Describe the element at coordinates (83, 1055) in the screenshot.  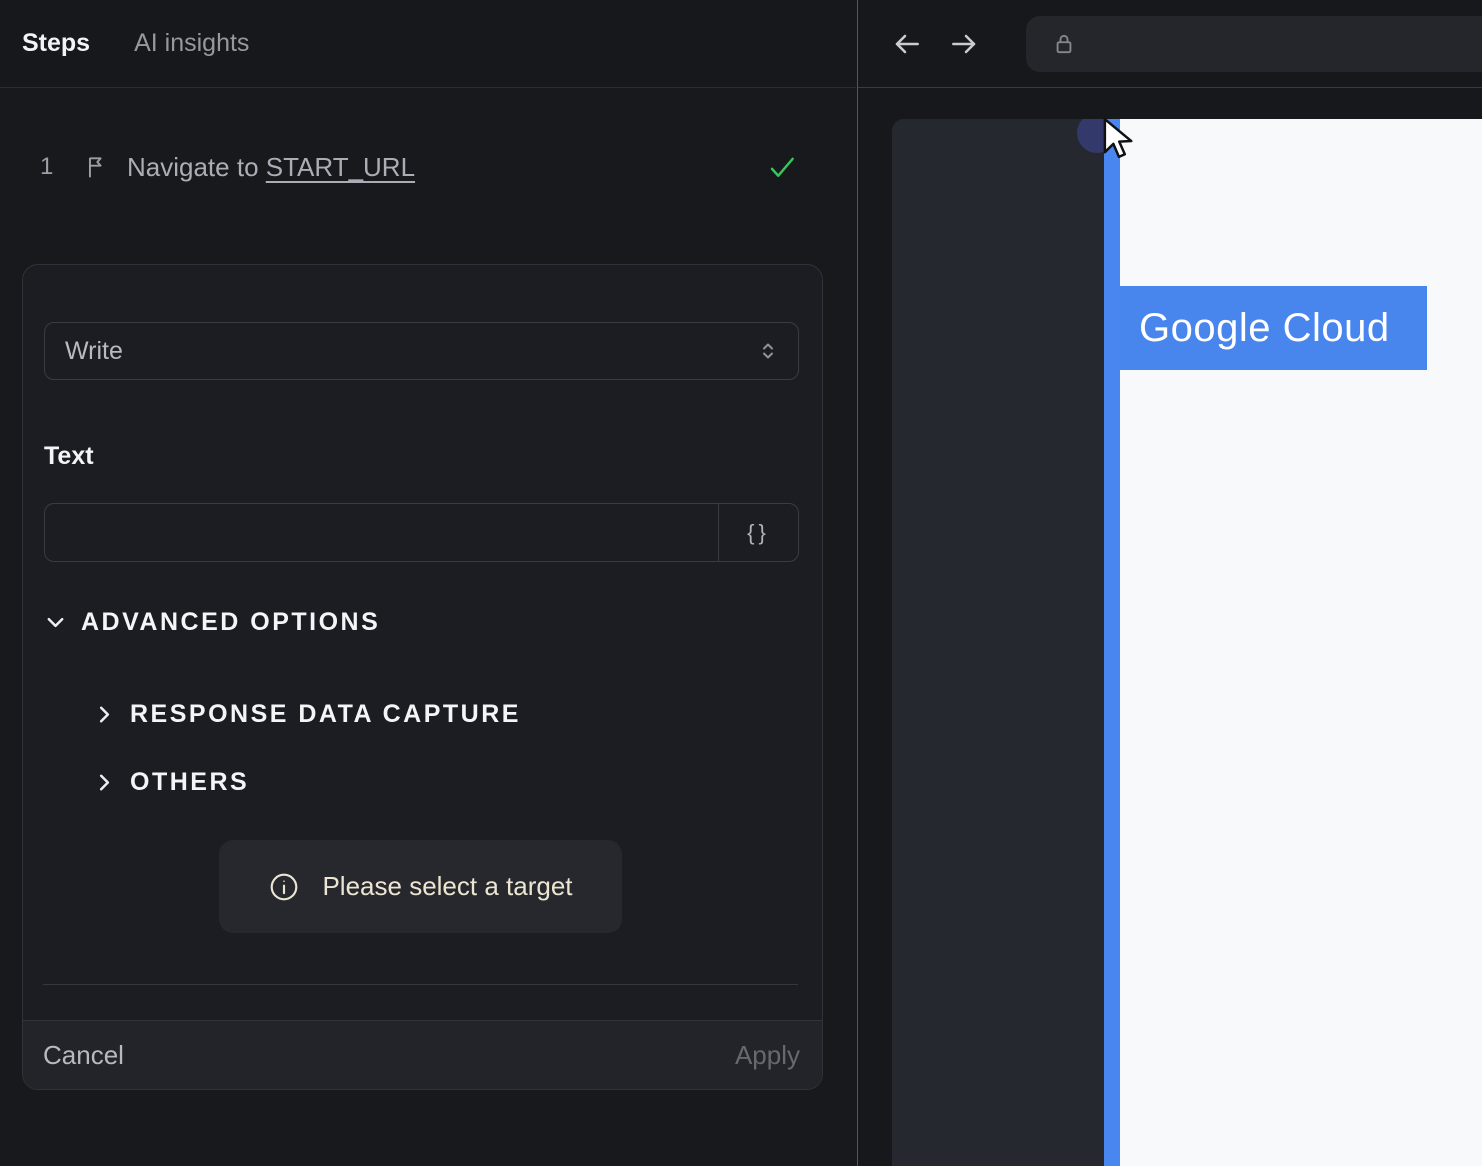
I see `cancel-button: Cancel` at that location.